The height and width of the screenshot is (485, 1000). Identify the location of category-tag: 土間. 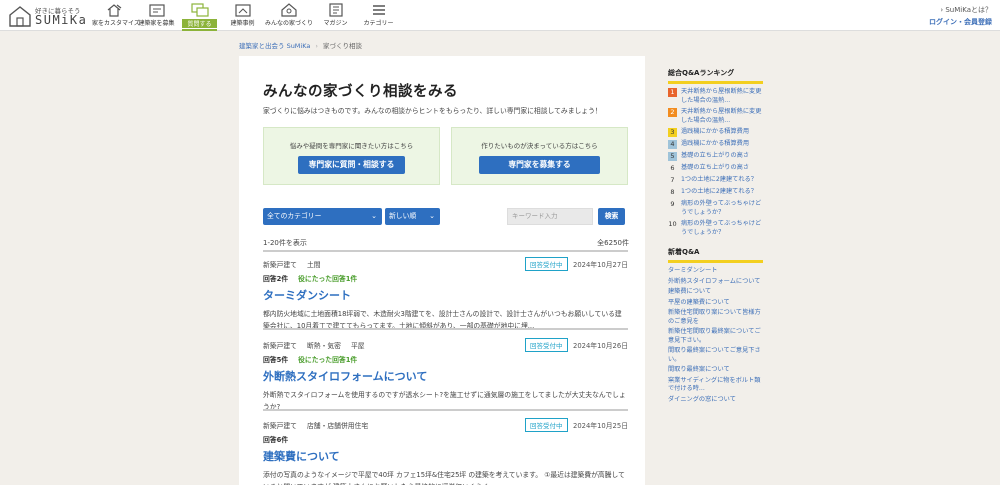
(314, 265).